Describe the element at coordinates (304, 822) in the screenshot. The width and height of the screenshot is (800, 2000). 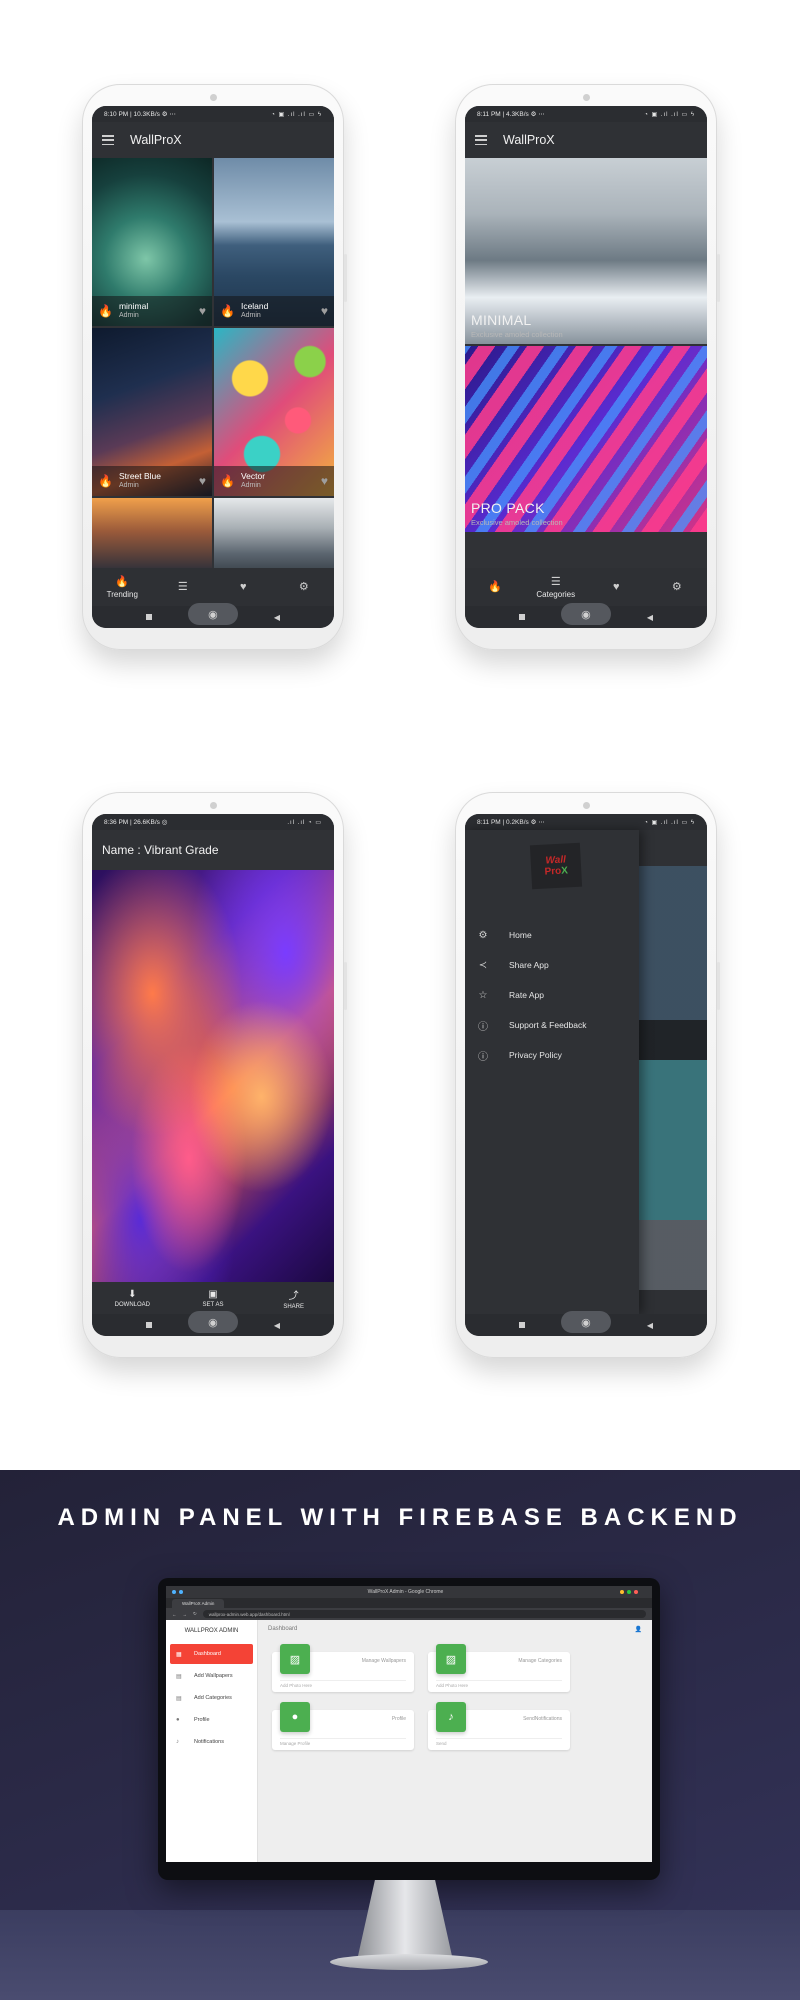
I see `status-icons: .ıl .ıl ◔ ▭` at that location.